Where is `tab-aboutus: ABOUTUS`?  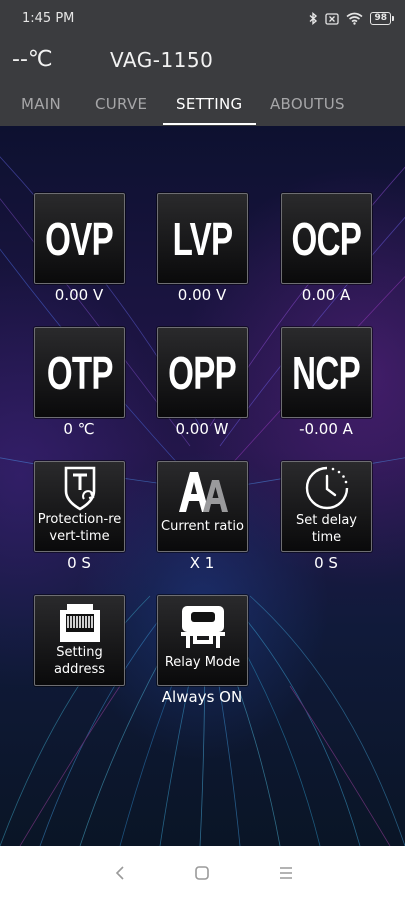 tab-aboutus: ABOUTUS is located at coordinates (307, 104).